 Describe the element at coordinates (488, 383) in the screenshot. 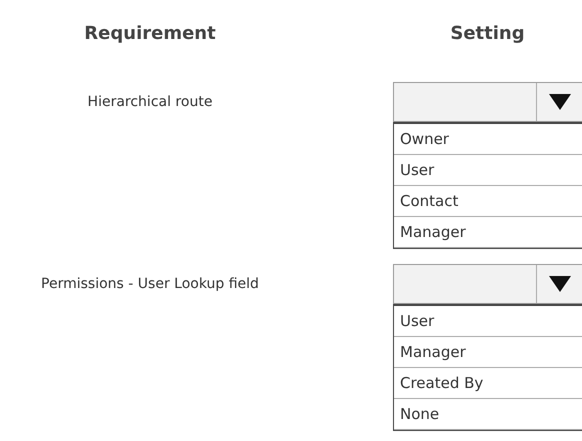

I see `dropdown-option: Created By` at that location.